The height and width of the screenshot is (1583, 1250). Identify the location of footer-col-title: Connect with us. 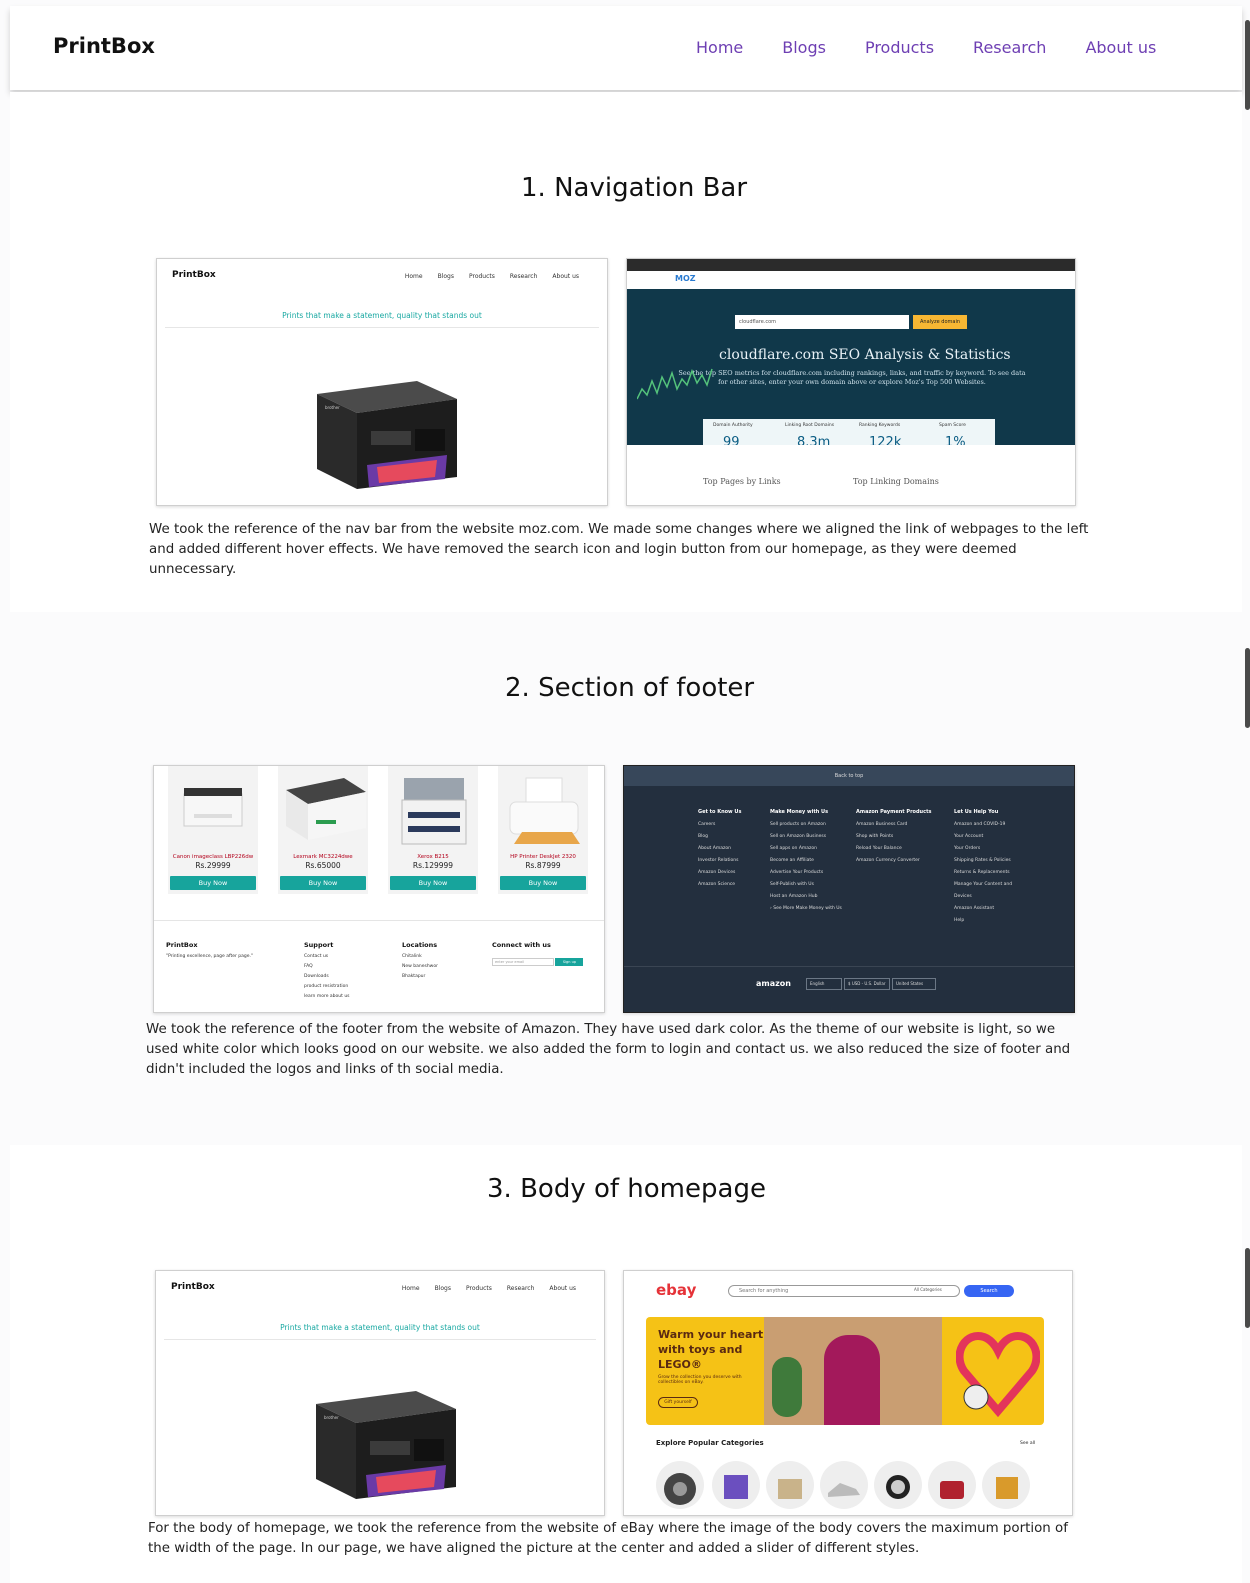
(521, 945).